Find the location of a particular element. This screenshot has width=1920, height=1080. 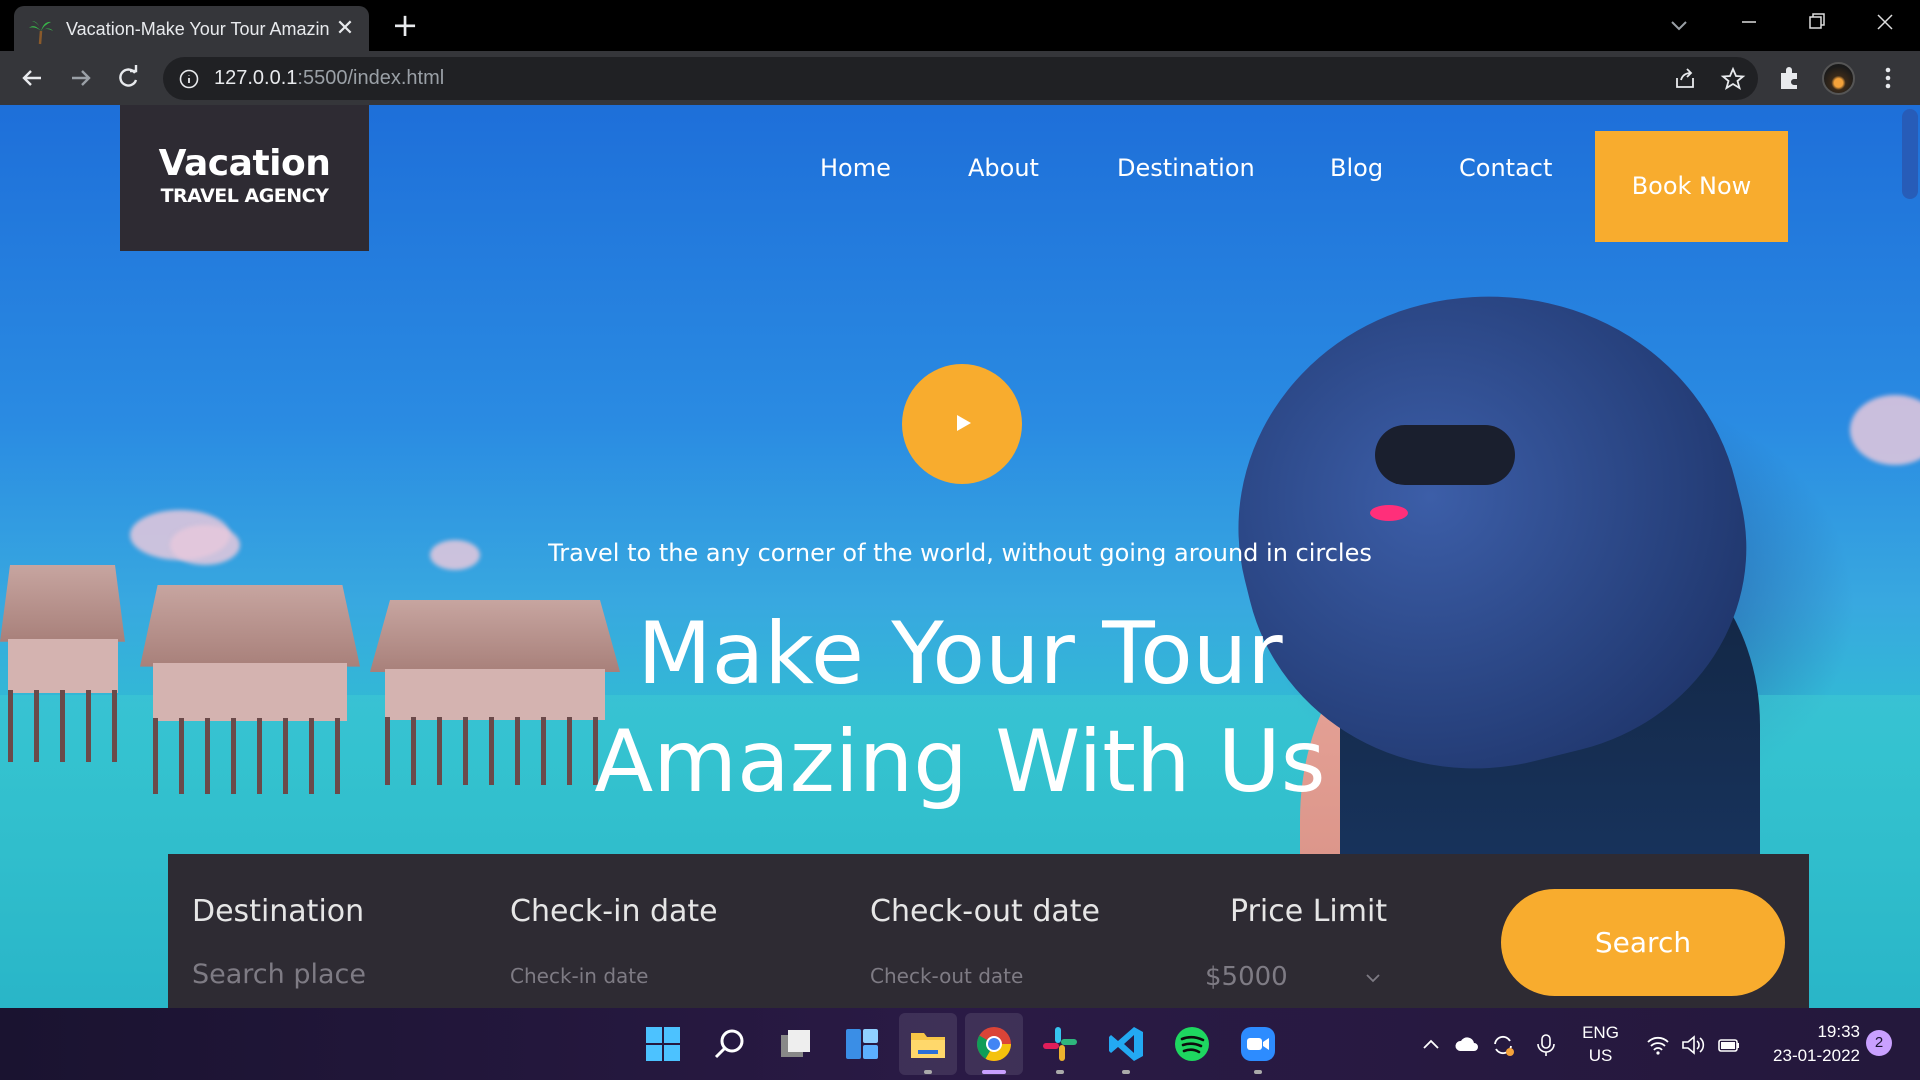

onedrive-cloud-icon is located at coordinates (1467, 1045).